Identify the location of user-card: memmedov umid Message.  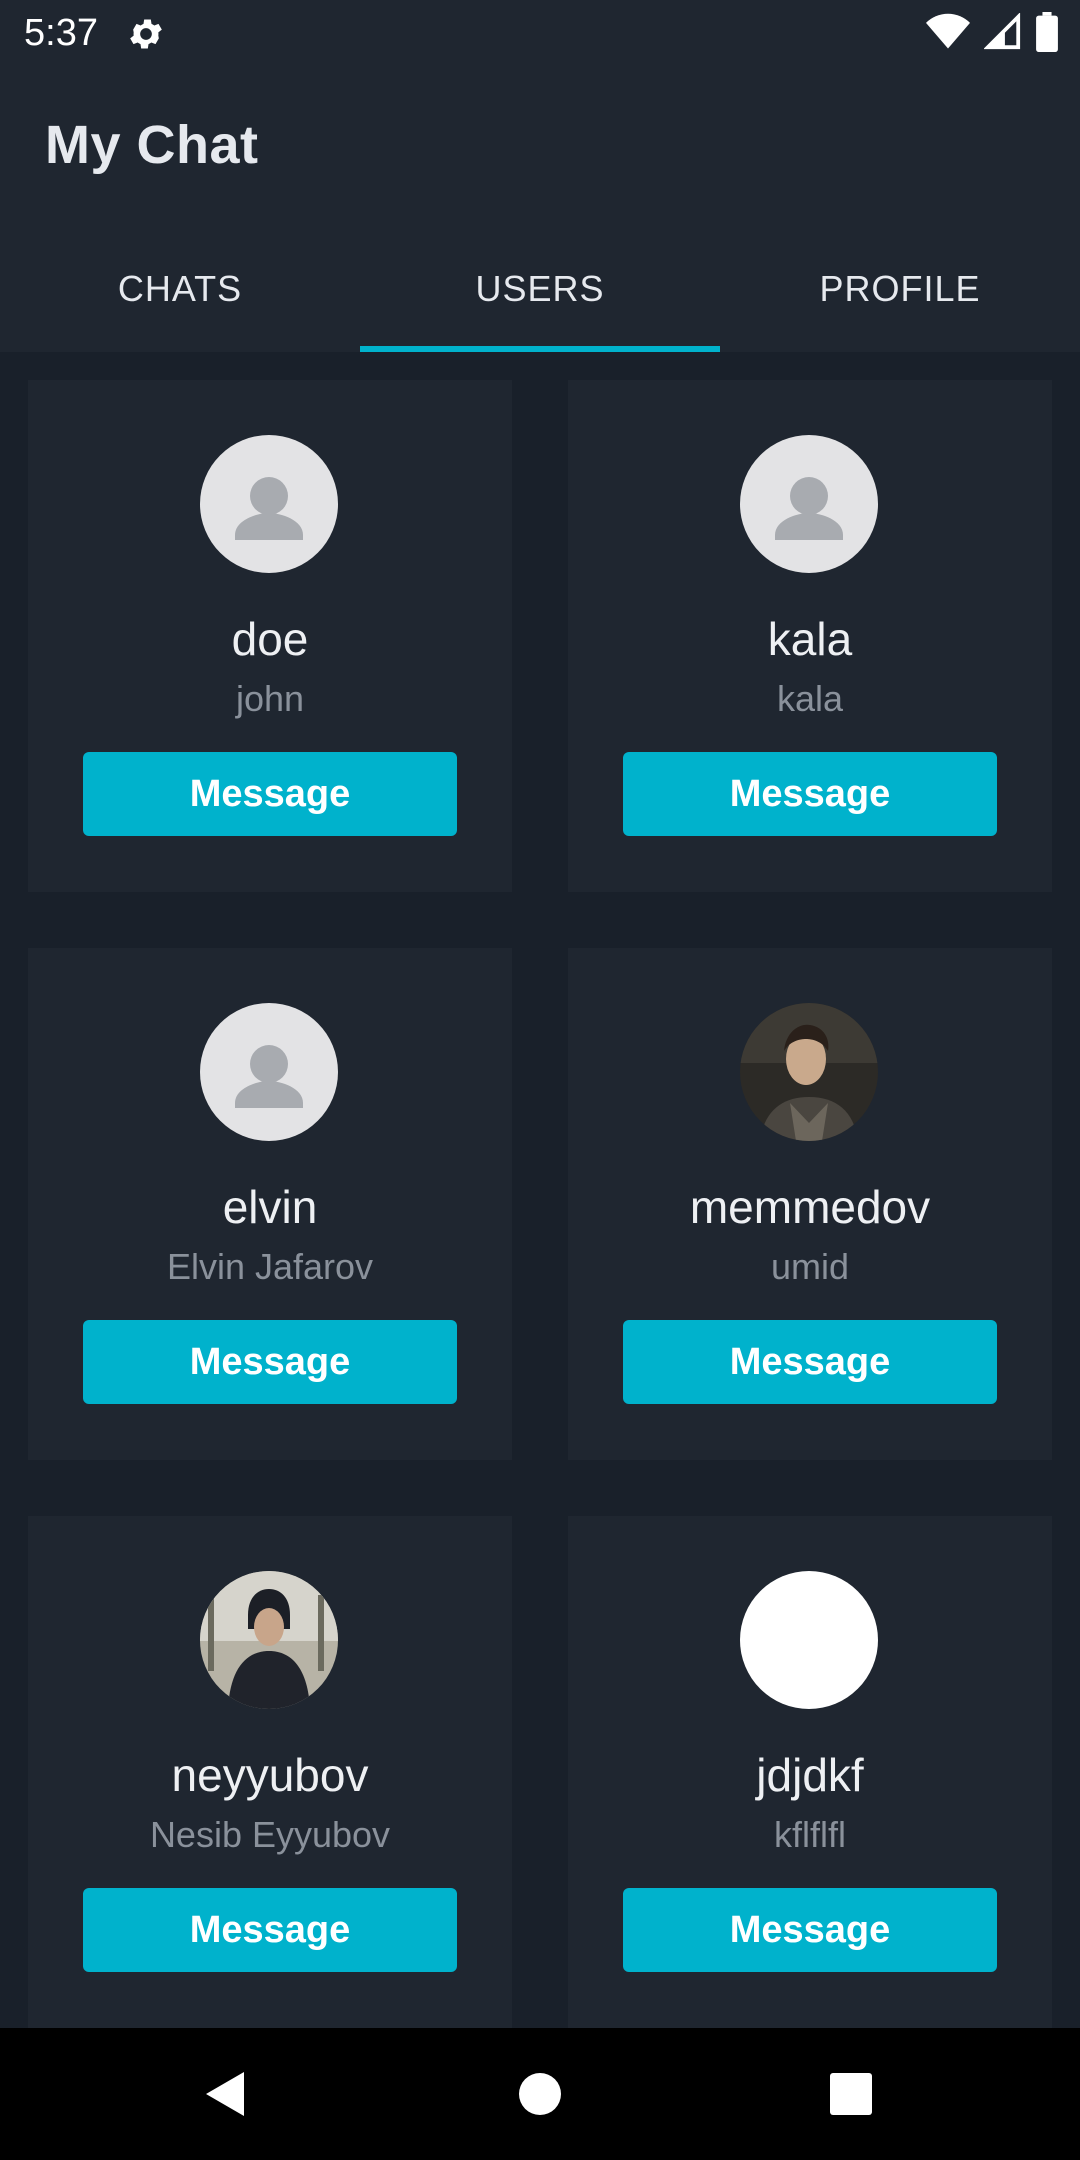
(810, 1204).